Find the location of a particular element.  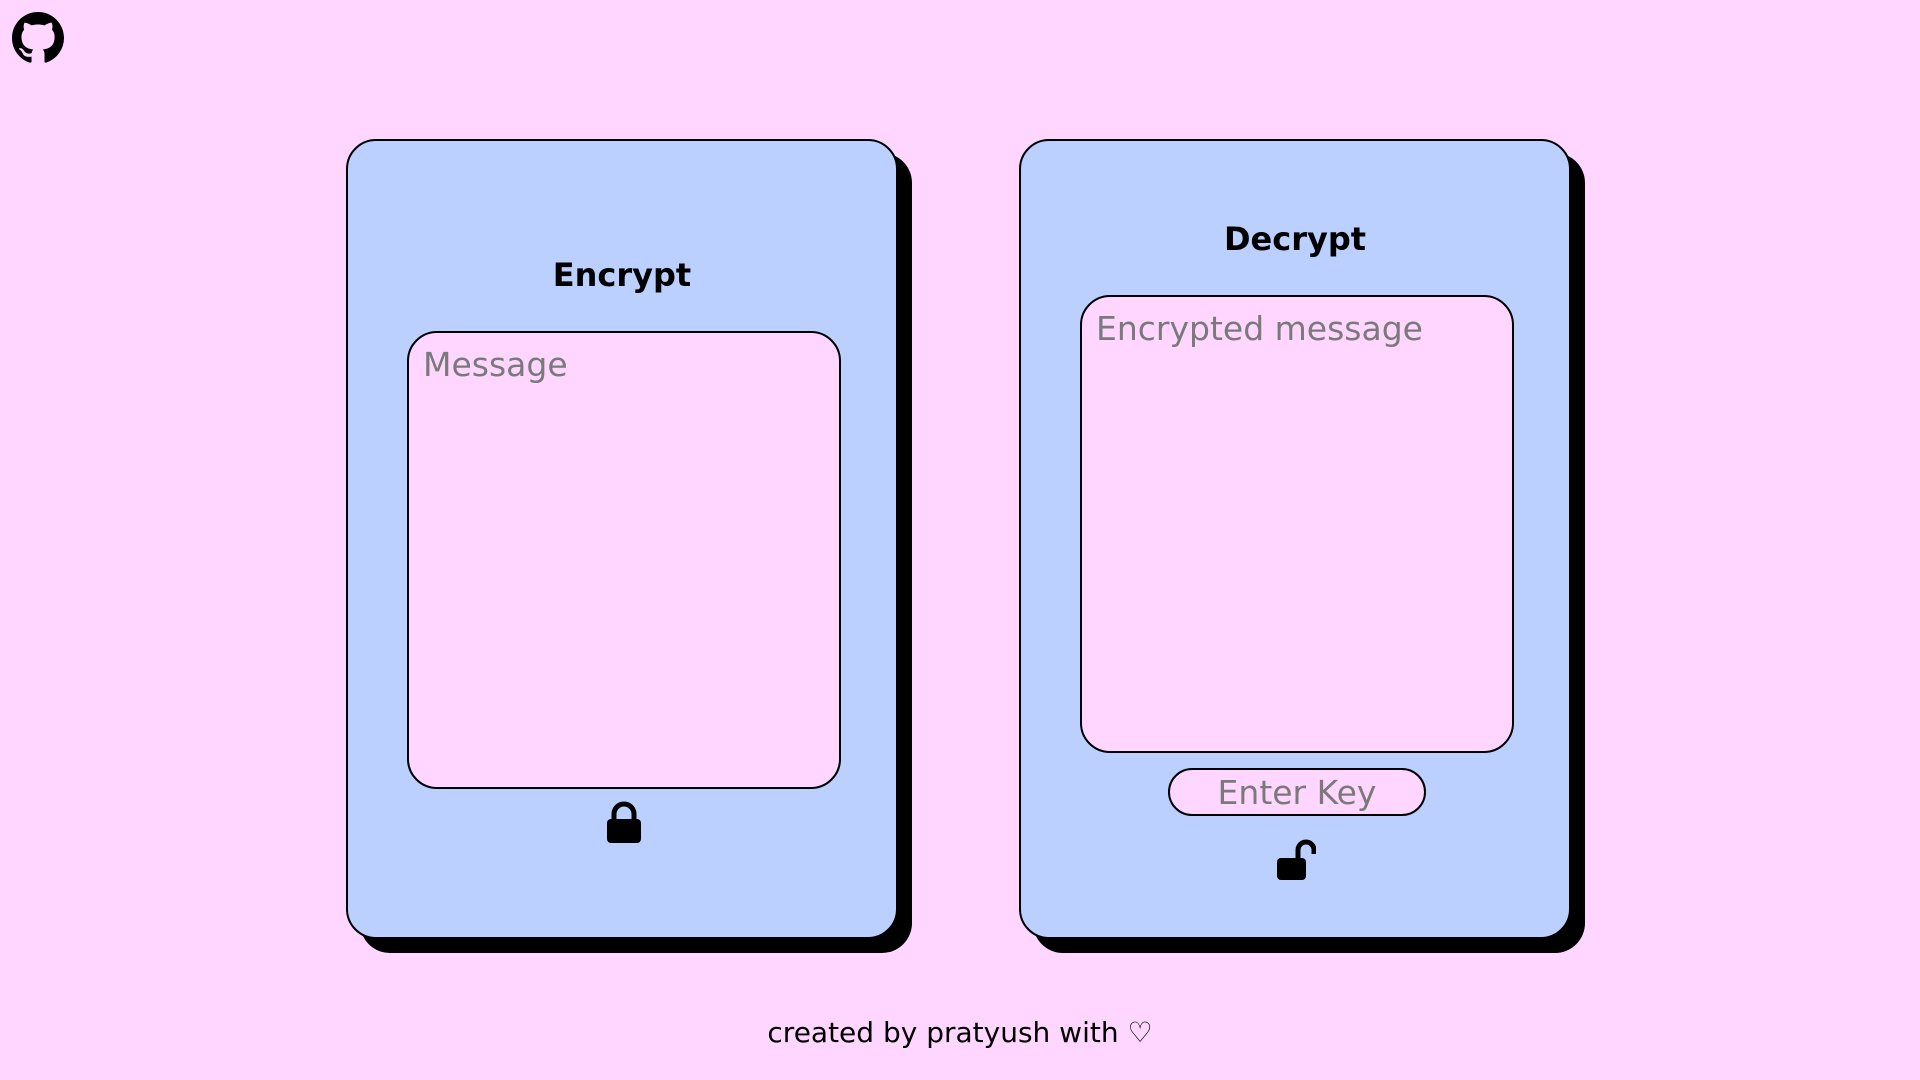

encrypted-message-input is located at coordinates (1297, 524).